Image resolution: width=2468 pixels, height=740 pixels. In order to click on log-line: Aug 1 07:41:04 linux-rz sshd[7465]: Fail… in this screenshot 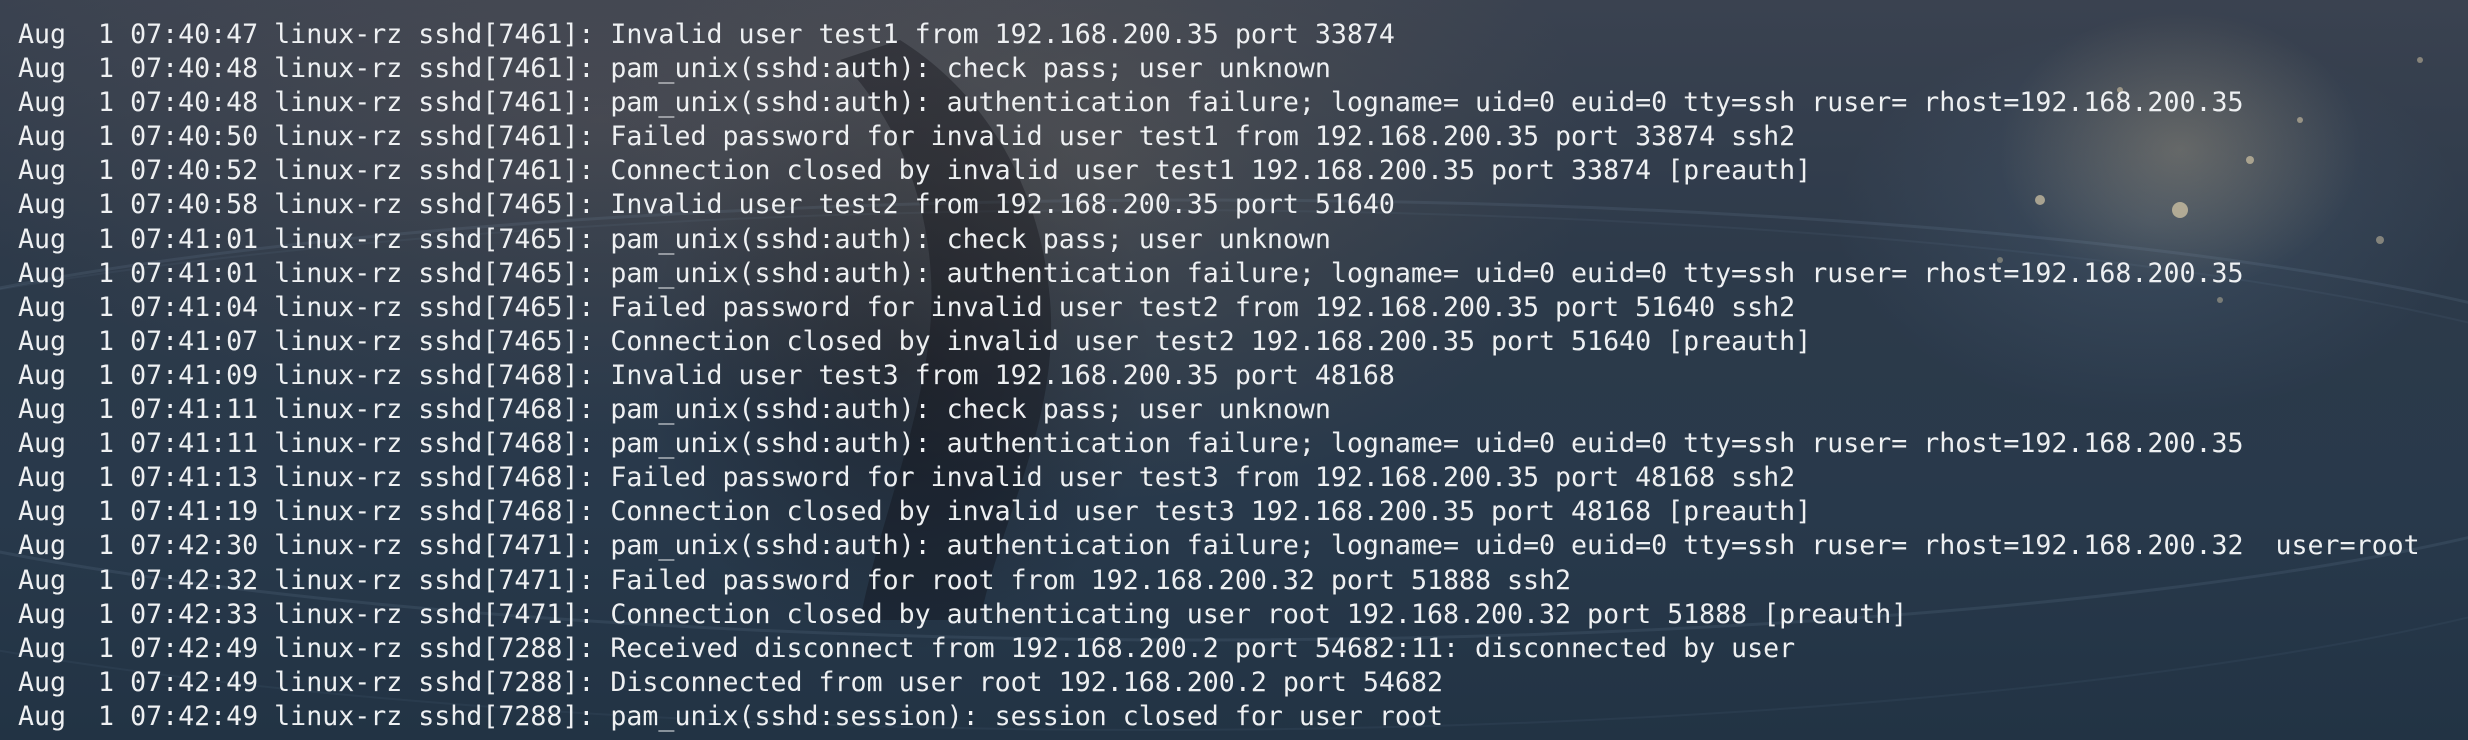, I will do `click(907, 307)`.